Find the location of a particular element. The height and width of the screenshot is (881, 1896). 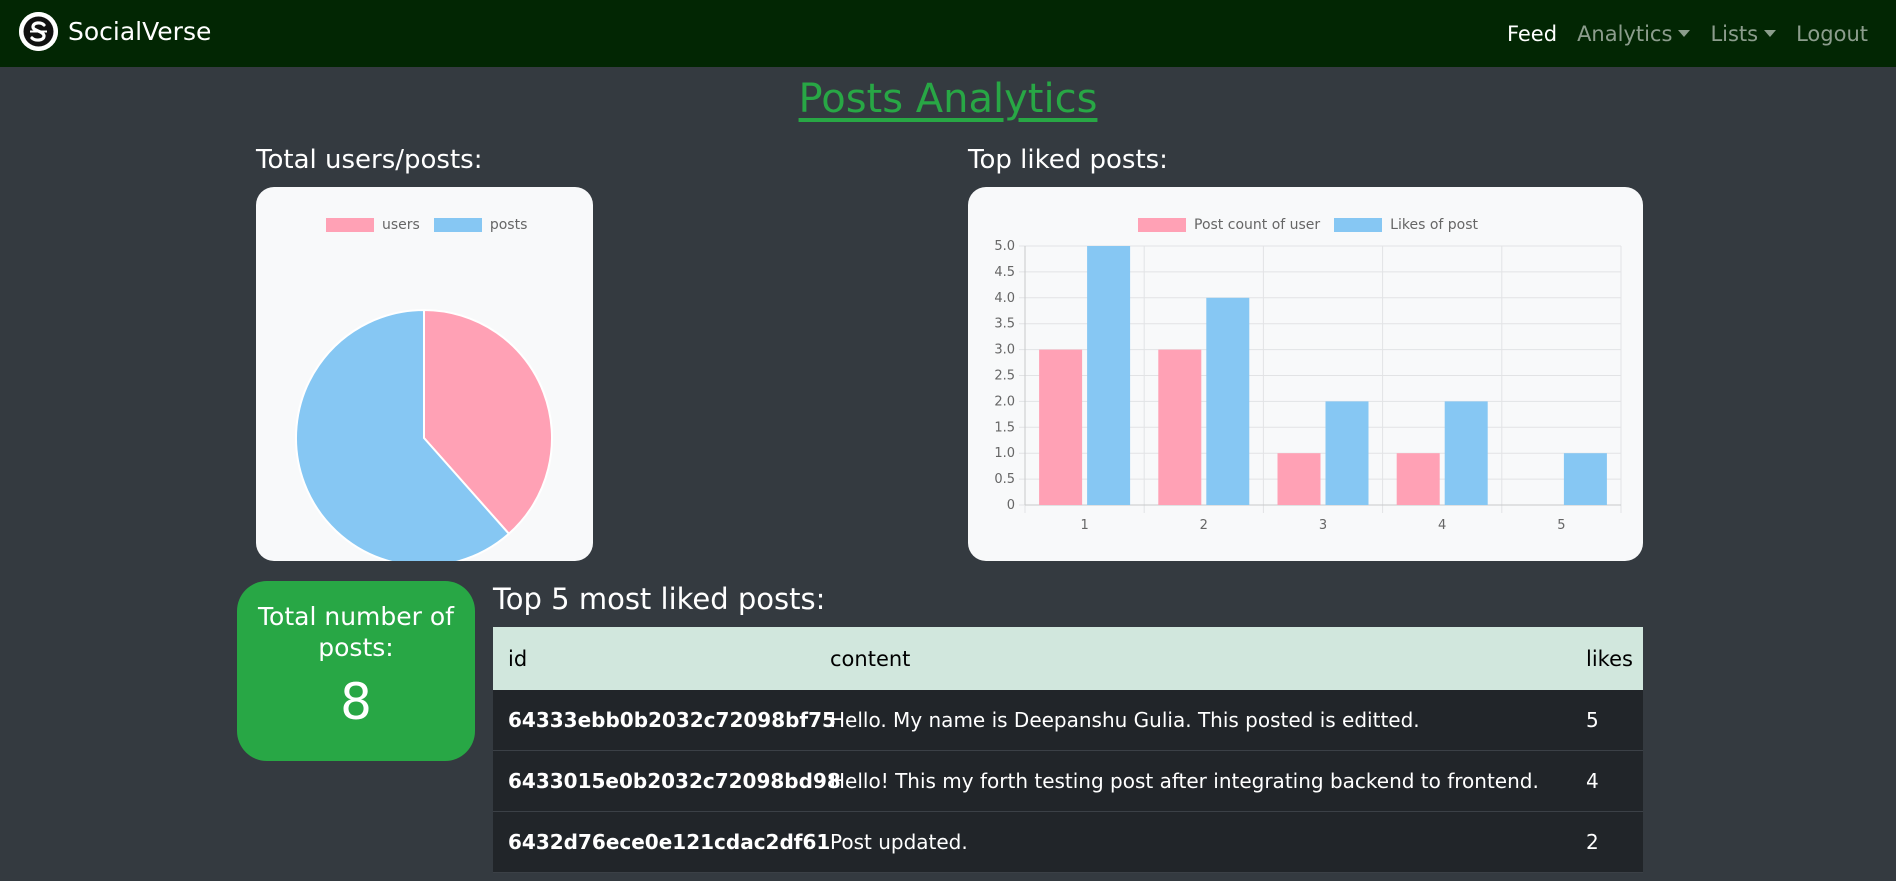

nav-analytics-dropdown: Analytics is located at coordinates (1634, 33).